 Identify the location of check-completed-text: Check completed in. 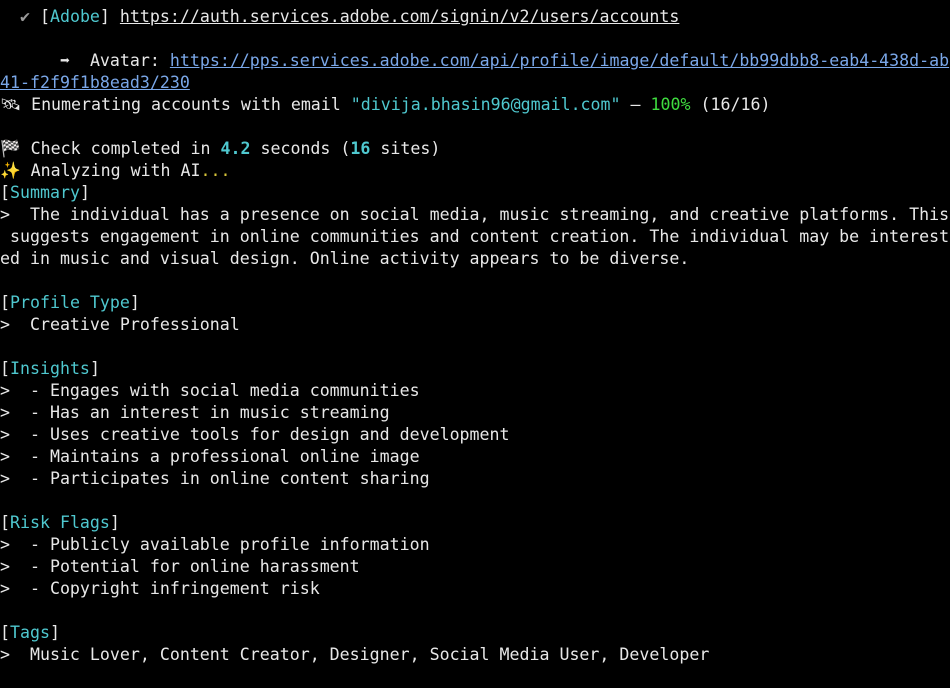
(120, 148).